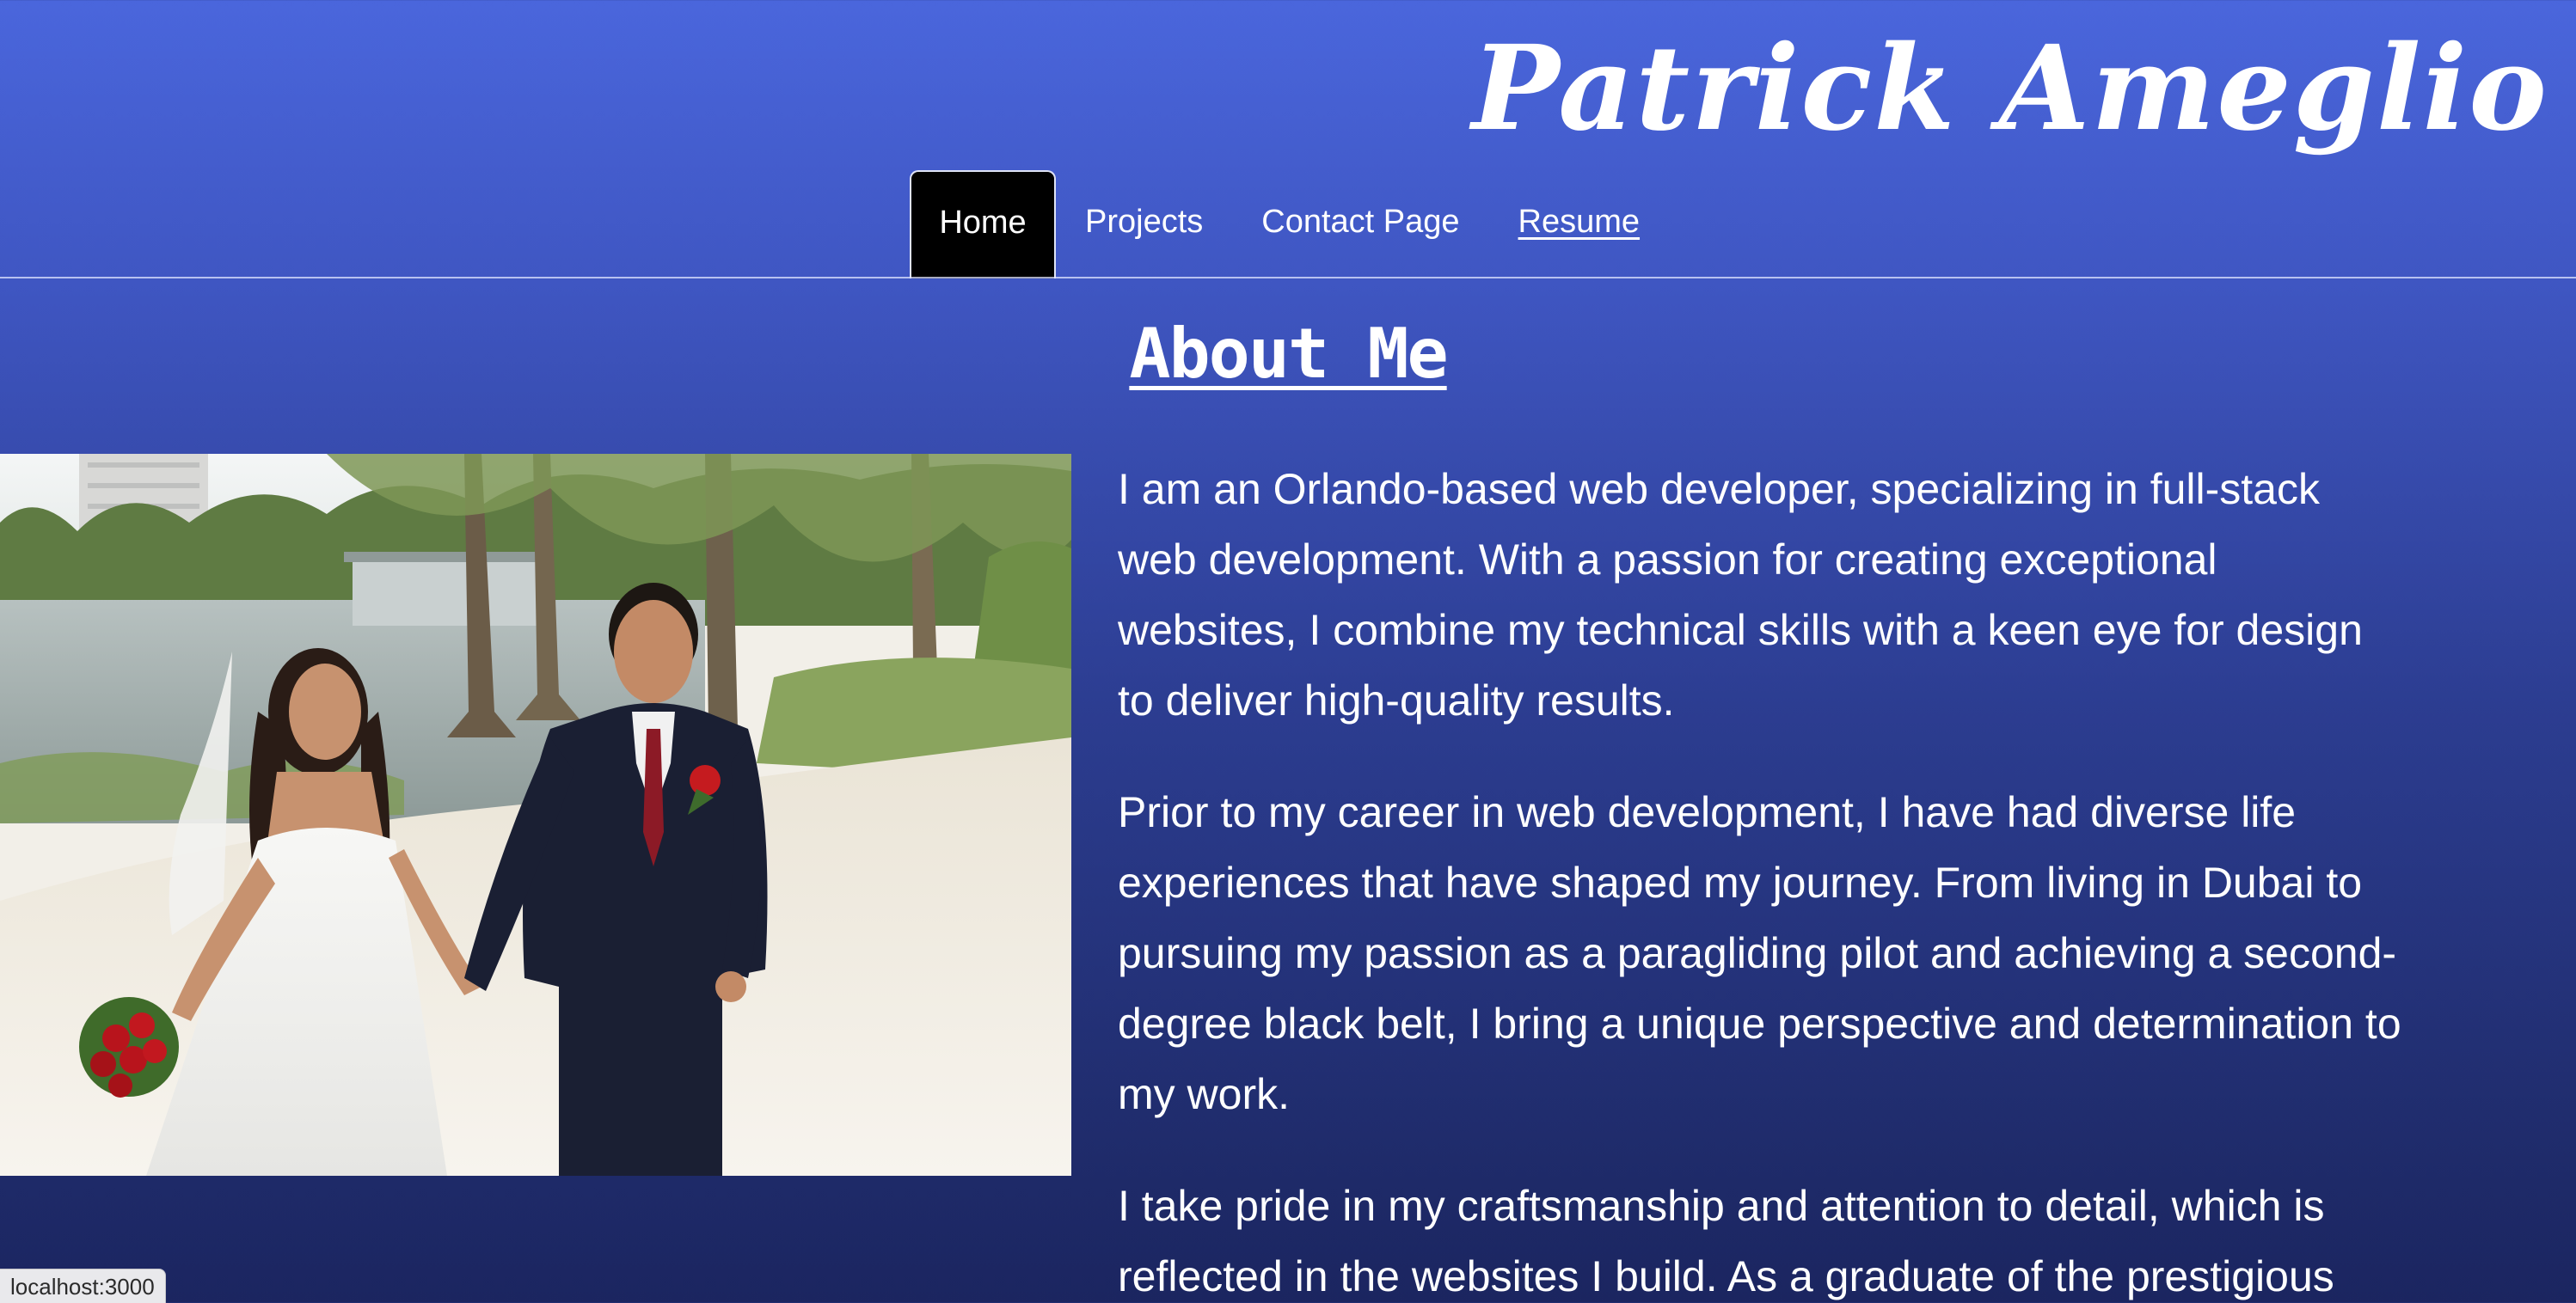 The width and height of the screenshot is (2576, 1303). I want to click on nav-home: Home, so click(983, 224).